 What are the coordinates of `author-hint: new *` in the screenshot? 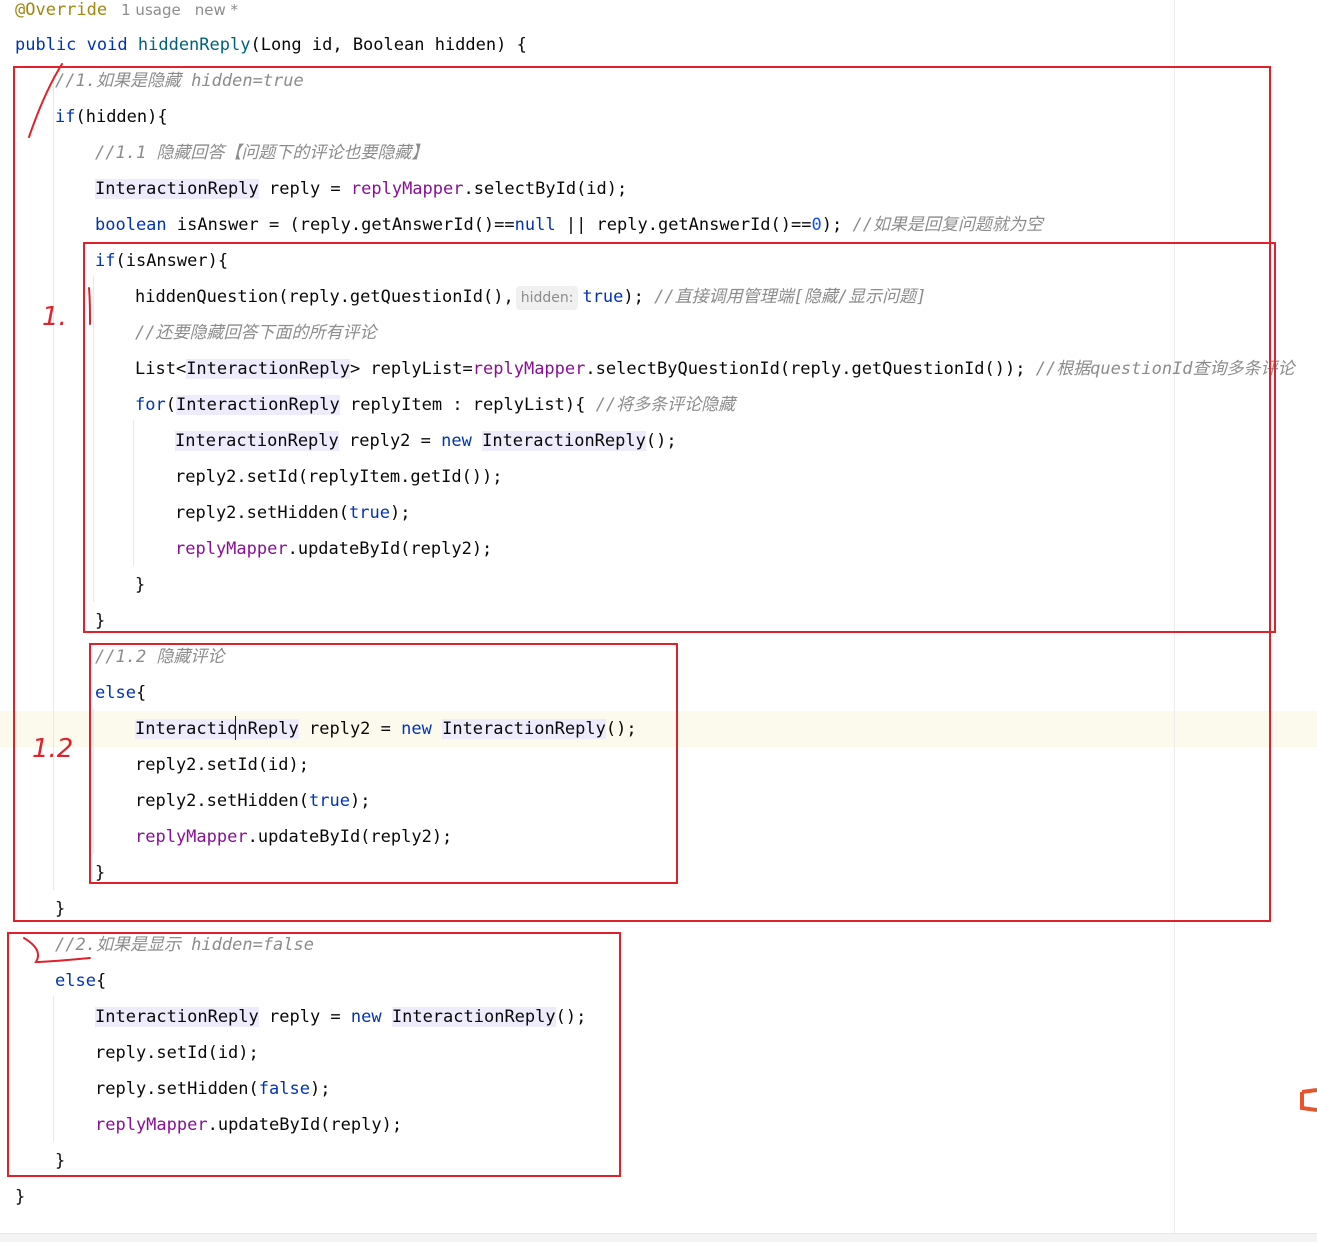 It's located at (216, 10).